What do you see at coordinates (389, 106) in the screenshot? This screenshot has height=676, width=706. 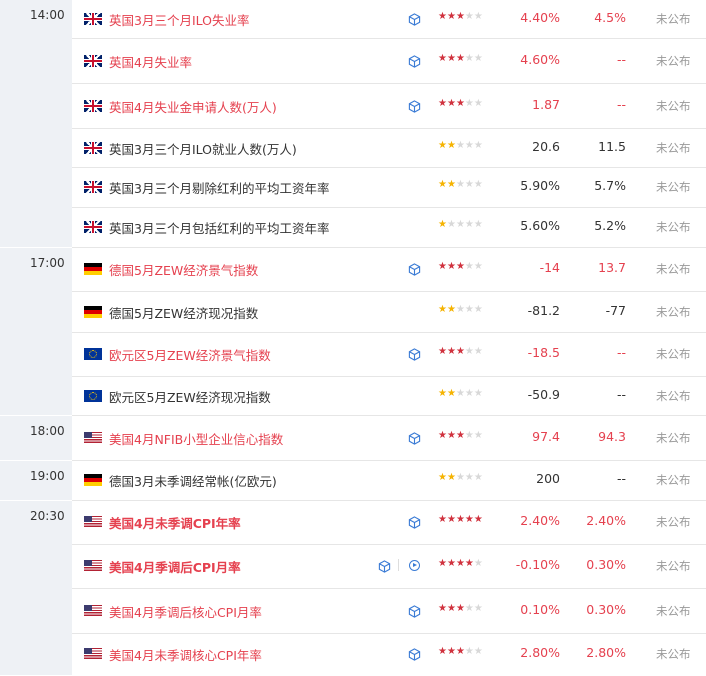 I see `event-row: 英国4月失业金申请人数(万人) ★★★★★ 1.87 -- 未公布` at bounding box center [389, 106].